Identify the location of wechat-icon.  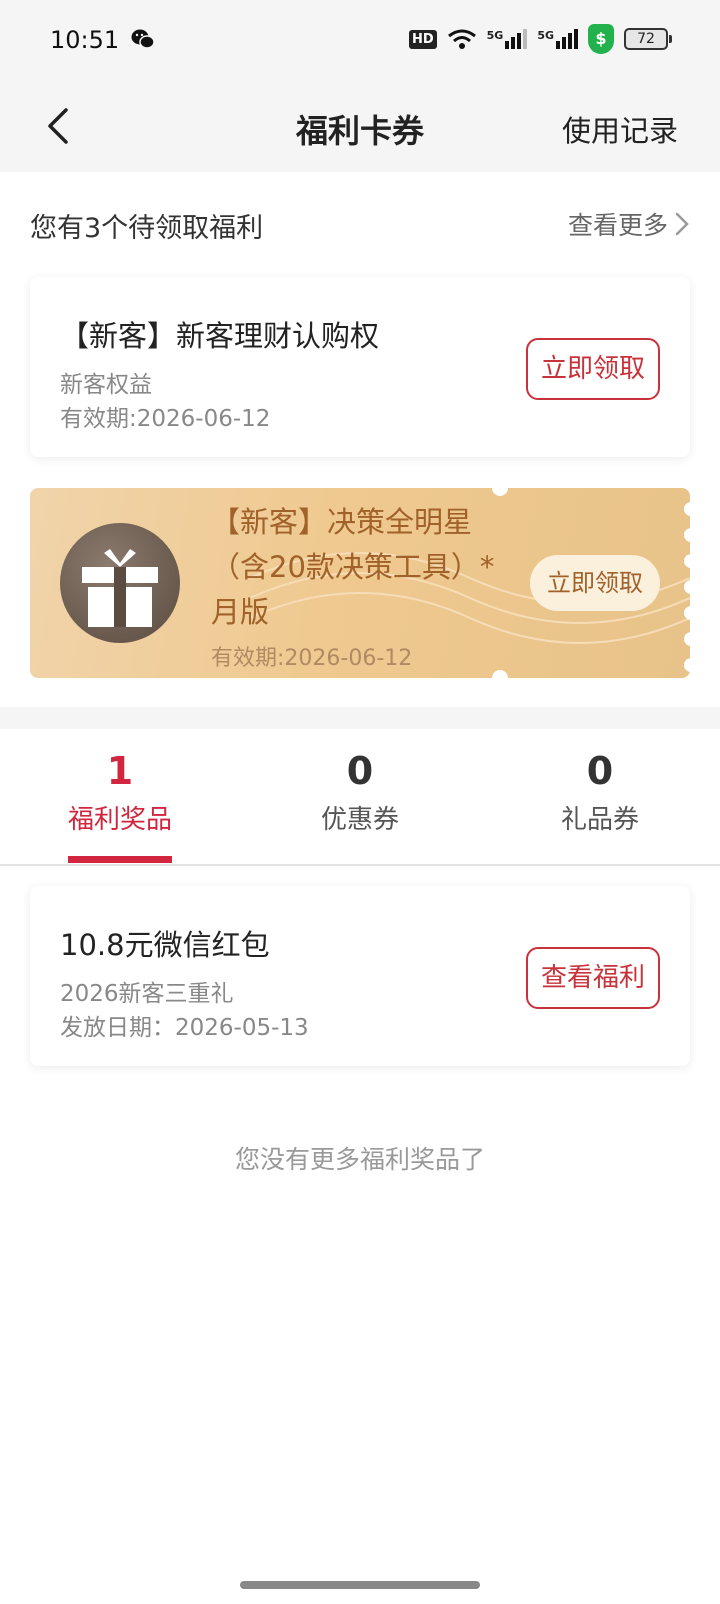
(143, 41).